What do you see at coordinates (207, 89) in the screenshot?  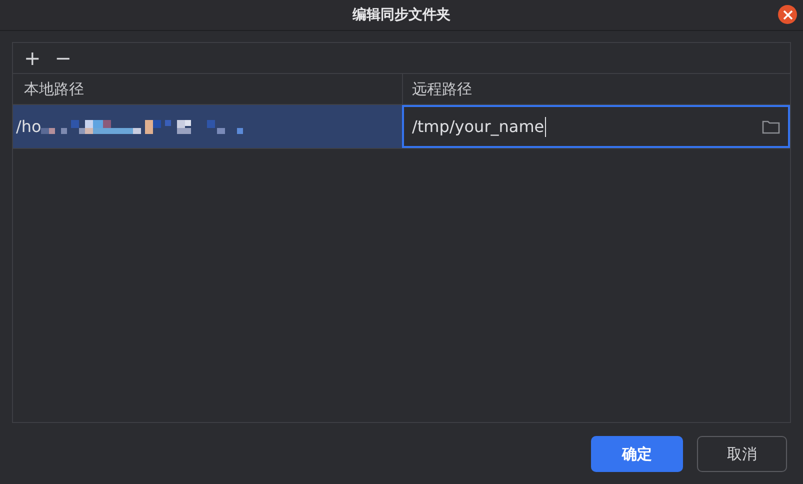 I see `column-header: 本地路径` at bounding box center [207, 89].